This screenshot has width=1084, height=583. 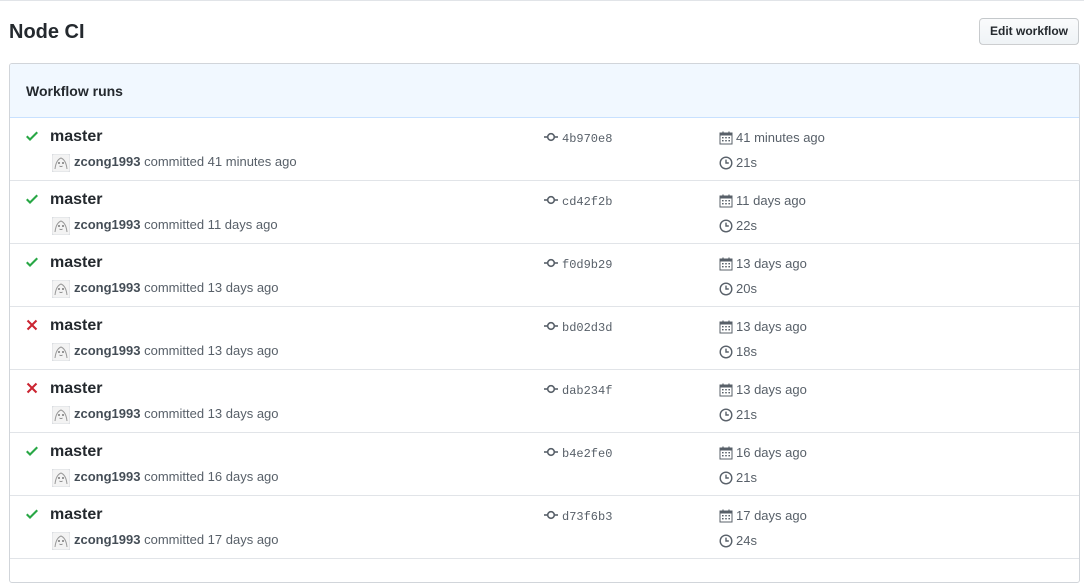 I want to click on edit-workflow-button: Edit workflow, so click(x=1029, y=31).